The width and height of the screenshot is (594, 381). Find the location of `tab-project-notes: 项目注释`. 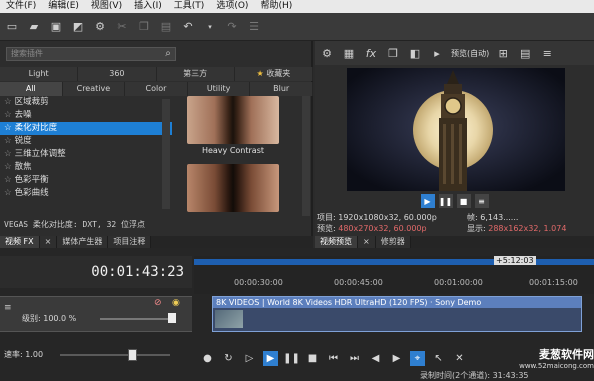

tab-project-notes: 项目注释 is located at coordinates (130, 242).